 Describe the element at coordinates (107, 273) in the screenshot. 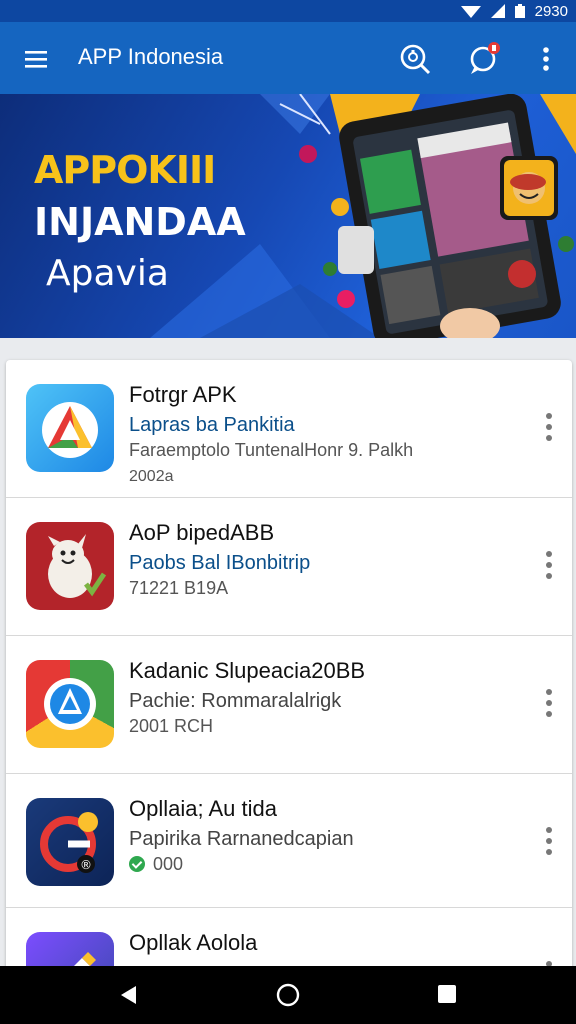

I see `banner-headline-3: Apavia` at that location.